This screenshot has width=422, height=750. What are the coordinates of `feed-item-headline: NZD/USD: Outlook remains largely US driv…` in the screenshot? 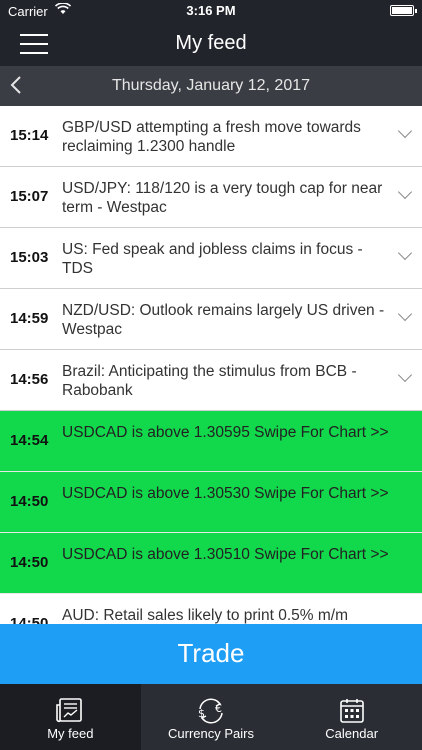 It's located at (223, 320).